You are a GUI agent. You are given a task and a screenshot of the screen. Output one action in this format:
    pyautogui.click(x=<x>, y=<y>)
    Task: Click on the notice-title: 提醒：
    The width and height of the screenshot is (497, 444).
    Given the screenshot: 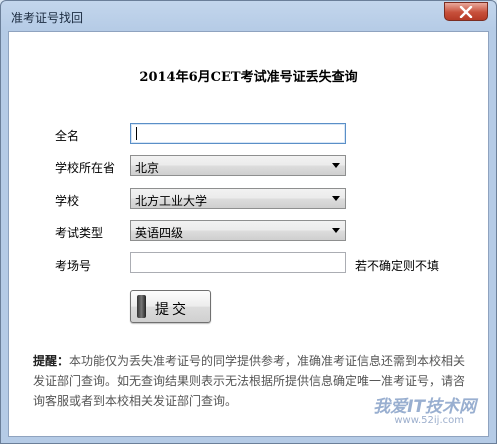 What is the action you would take?
    pyautogui.click(x=51, y=361)
    